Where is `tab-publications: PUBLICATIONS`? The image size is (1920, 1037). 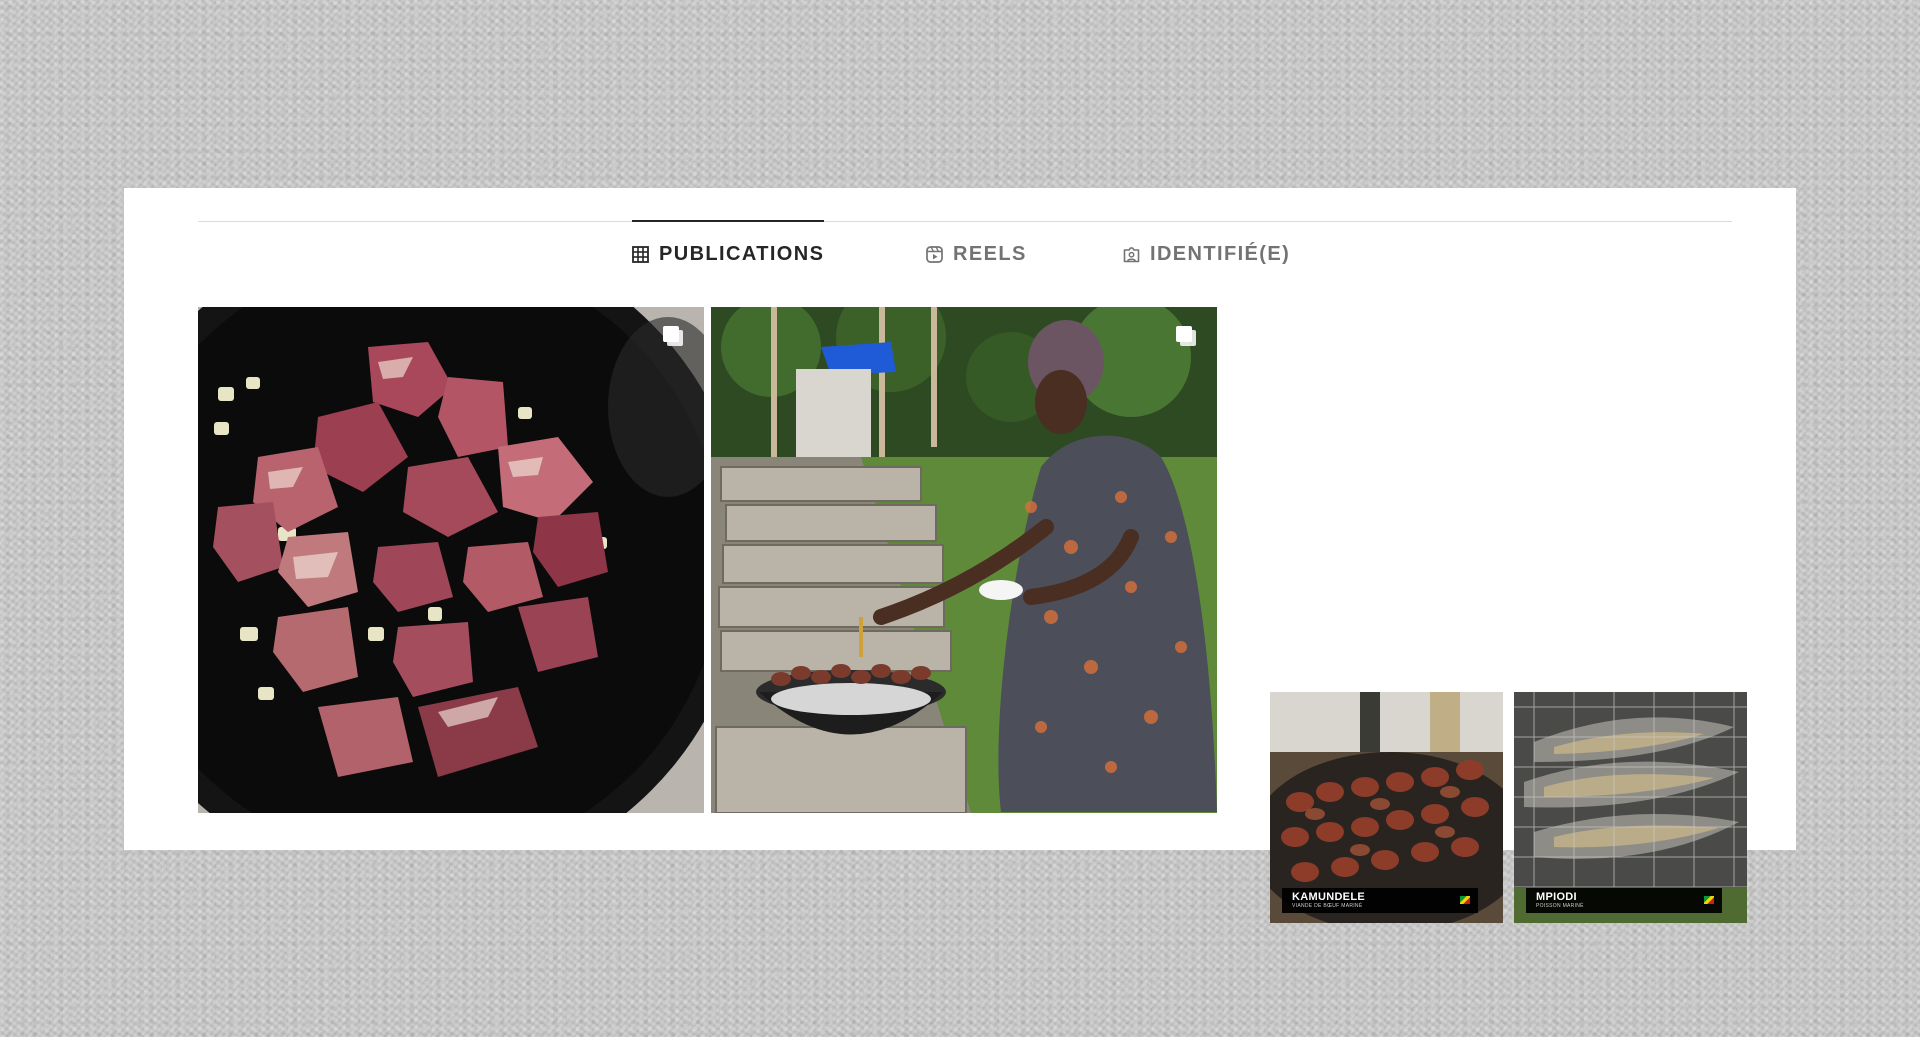
tab-publications: PUBLICATIONS is located at coordinates (728, 253).